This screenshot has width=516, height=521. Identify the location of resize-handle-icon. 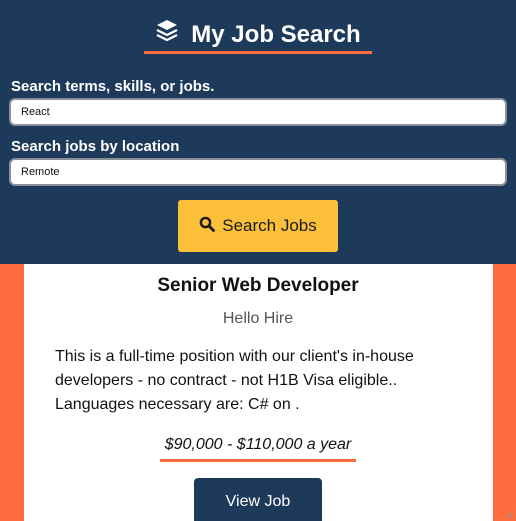
(509, 514).